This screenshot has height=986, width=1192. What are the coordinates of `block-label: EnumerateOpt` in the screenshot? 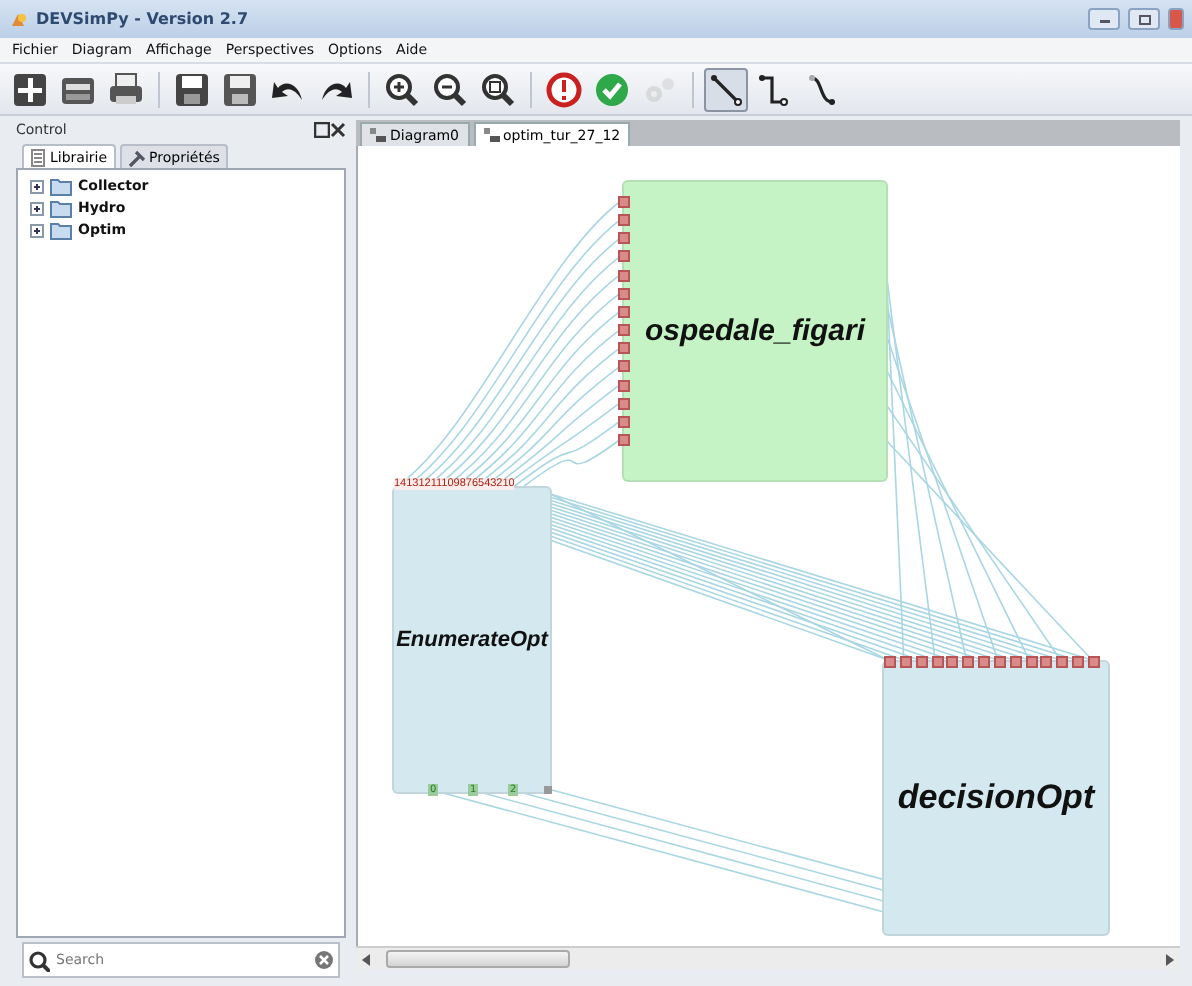 It's located at (472, 640).